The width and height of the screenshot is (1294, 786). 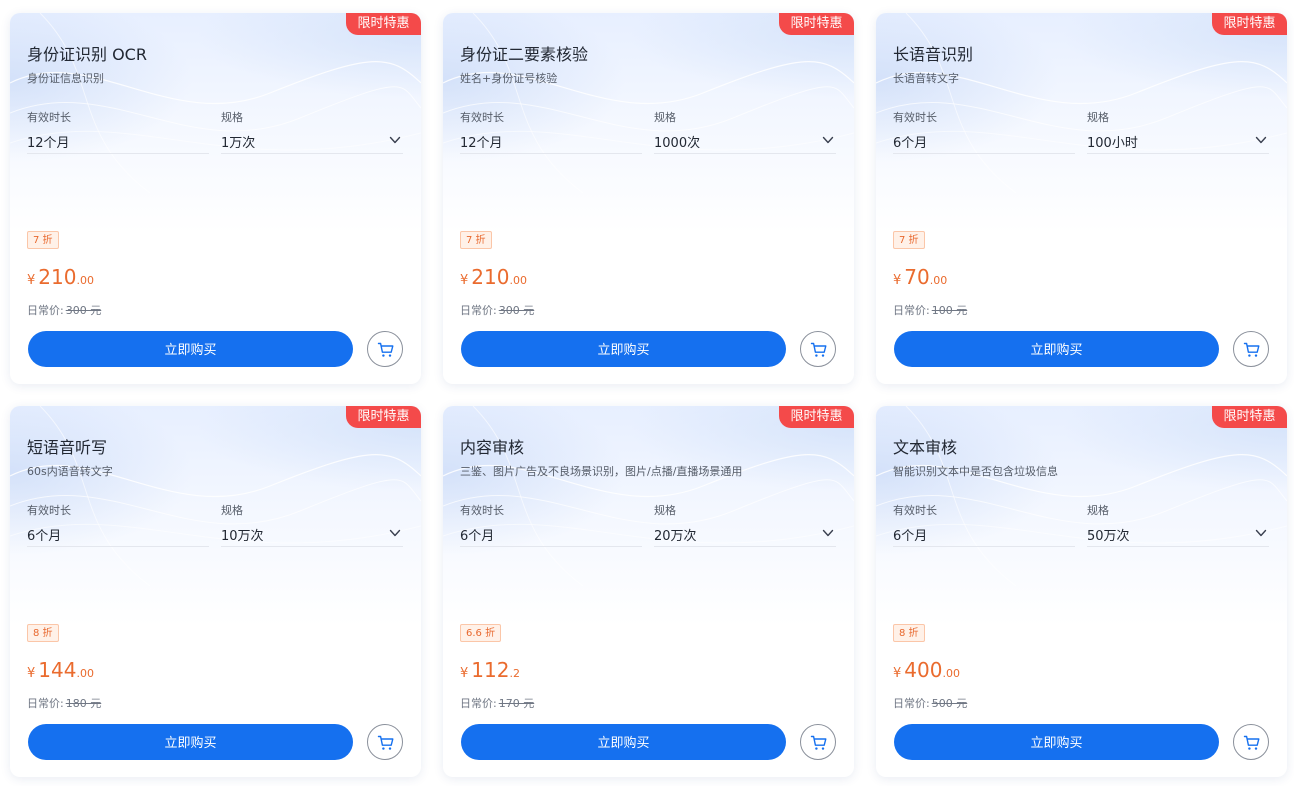 I want to click on sale-price: ¥70.00, so click(x=920, y=277).